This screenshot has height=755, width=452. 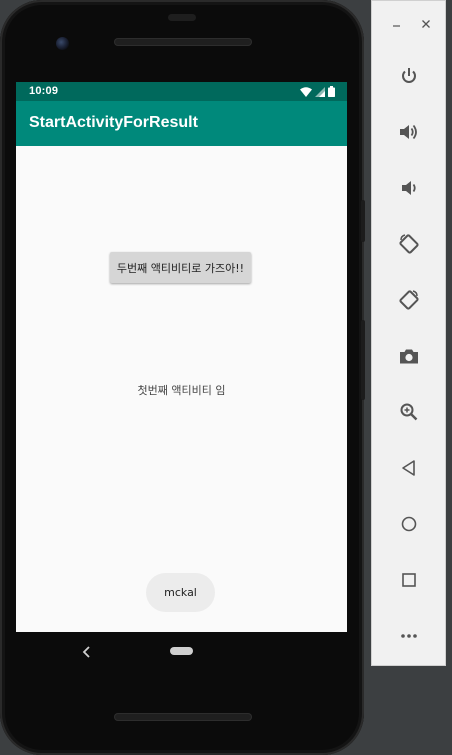 I want to click on window-controls, so click(x=409, y=27).